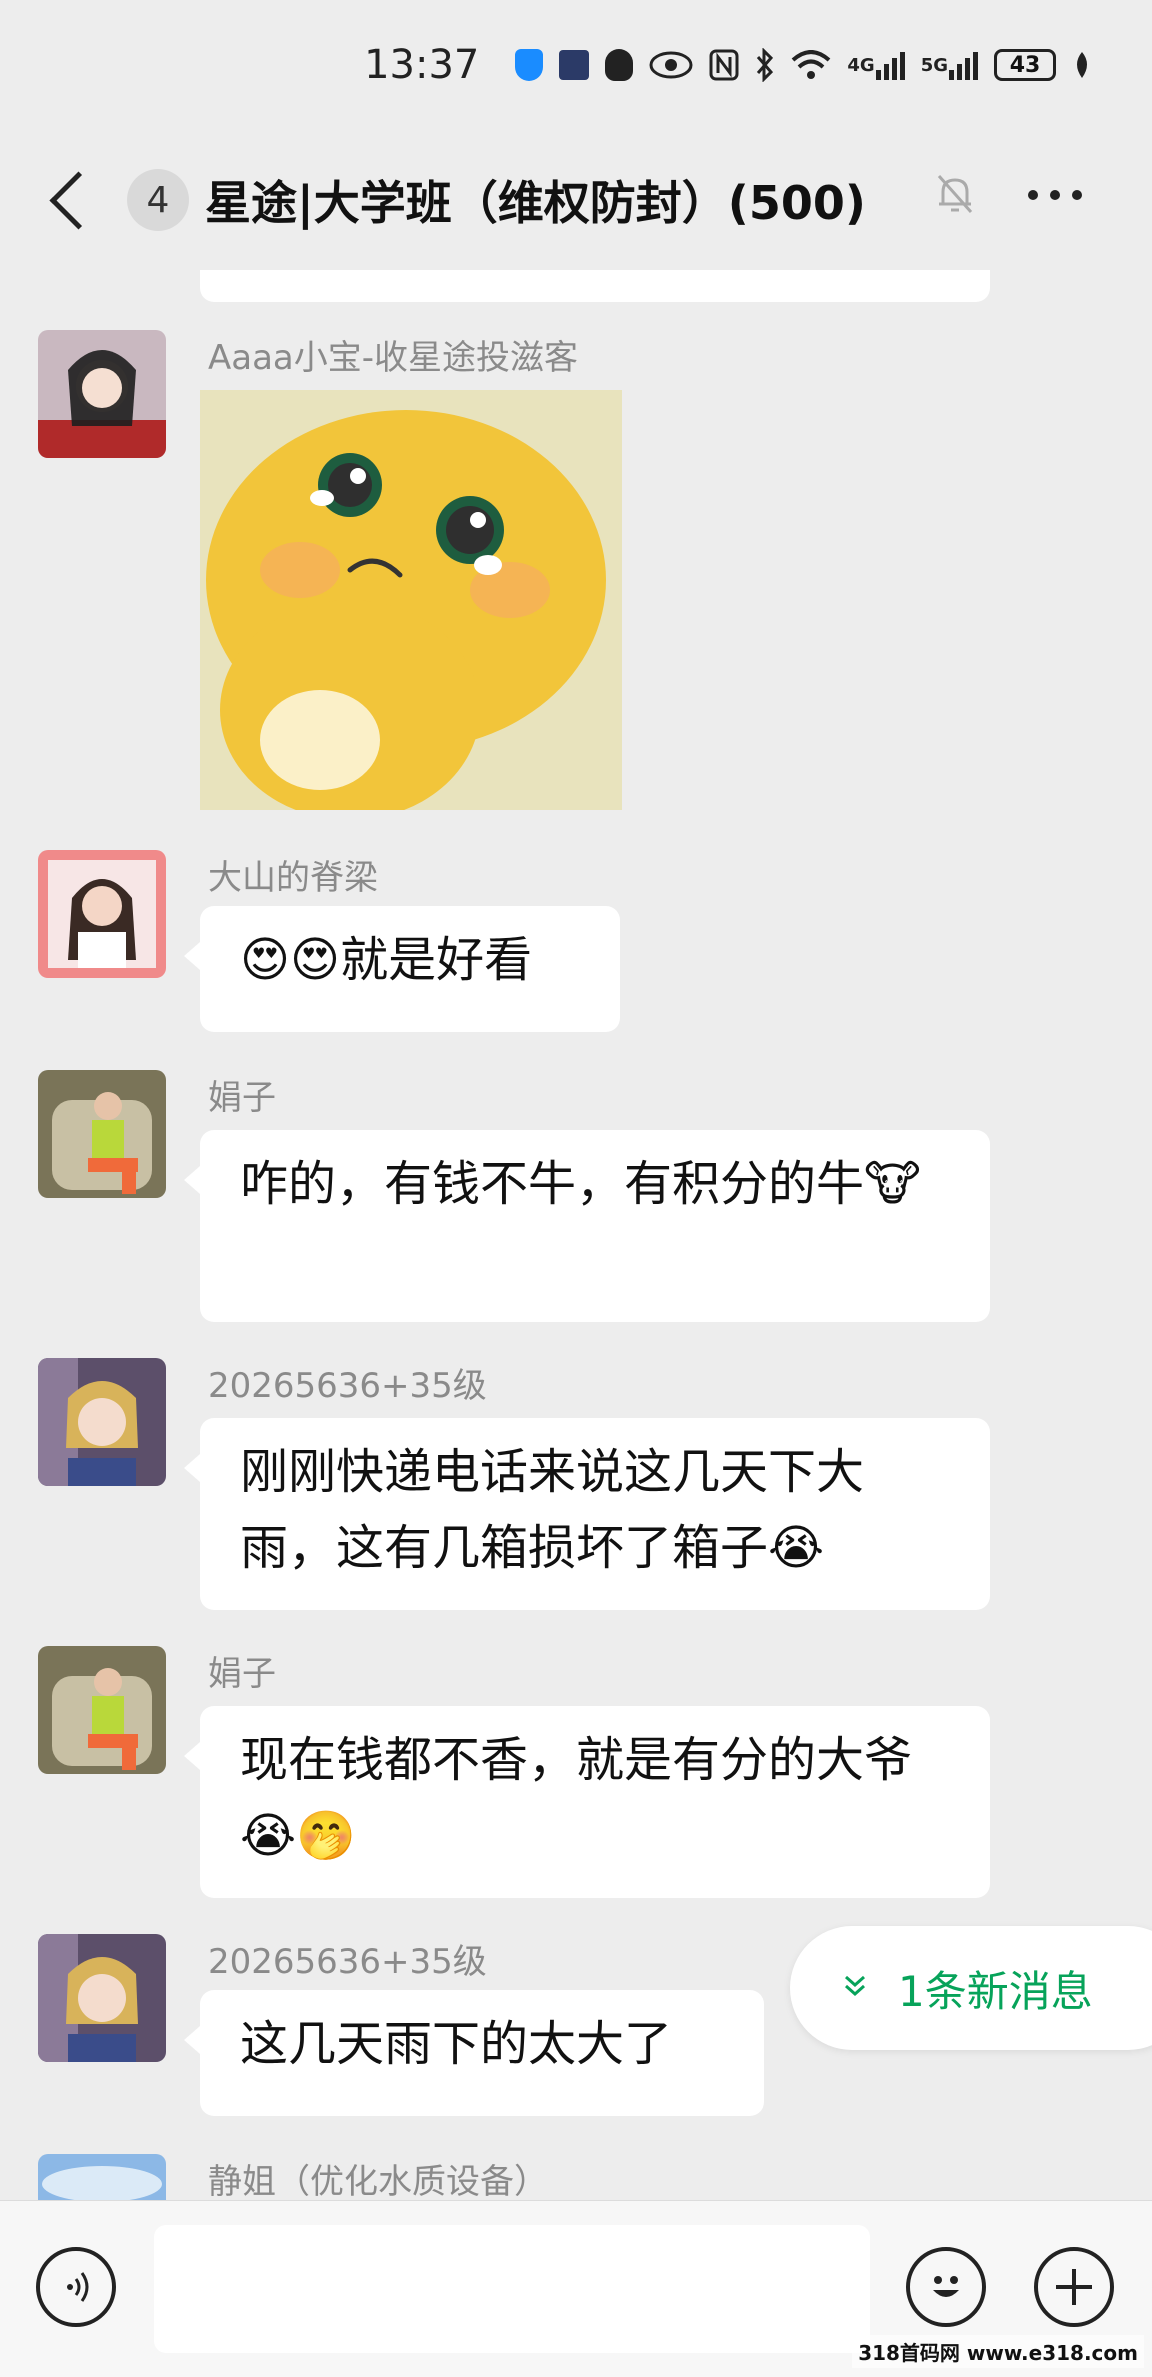 The height and width of the screenshot is (2377, 1152). Describe the element at coordinates (1025, 65) in the screenshot. I see `battery-icon: 43` at that location.